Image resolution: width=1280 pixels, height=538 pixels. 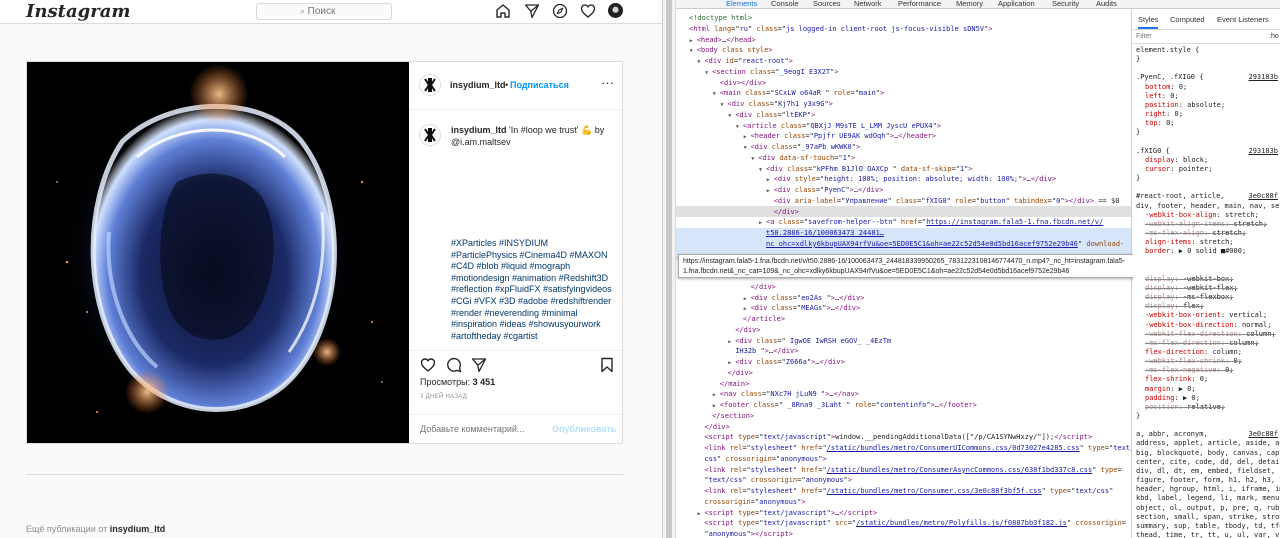 I want to click on css-property-value: absolute;, so click(x=1206, y=105).